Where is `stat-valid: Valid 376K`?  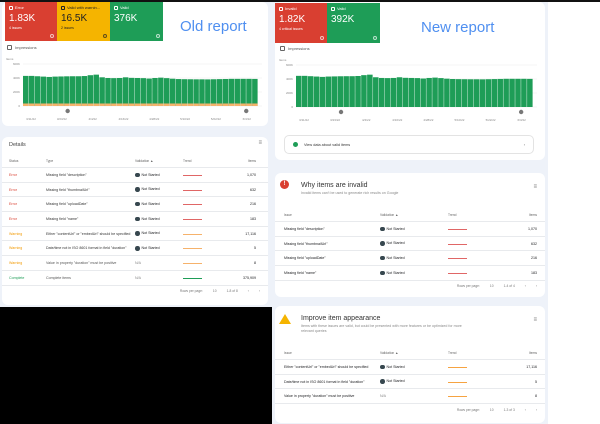 stat-valid: Valid 376K is located at coordinates (136, 21).